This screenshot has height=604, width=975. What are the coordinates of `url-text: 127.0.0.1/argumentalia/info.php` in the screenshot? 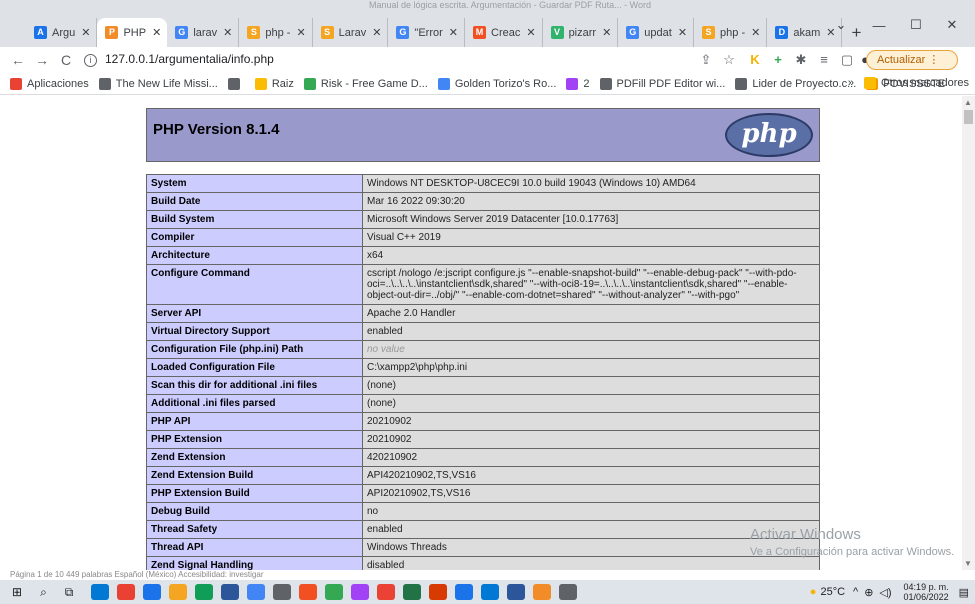 It's located at (189, 59).